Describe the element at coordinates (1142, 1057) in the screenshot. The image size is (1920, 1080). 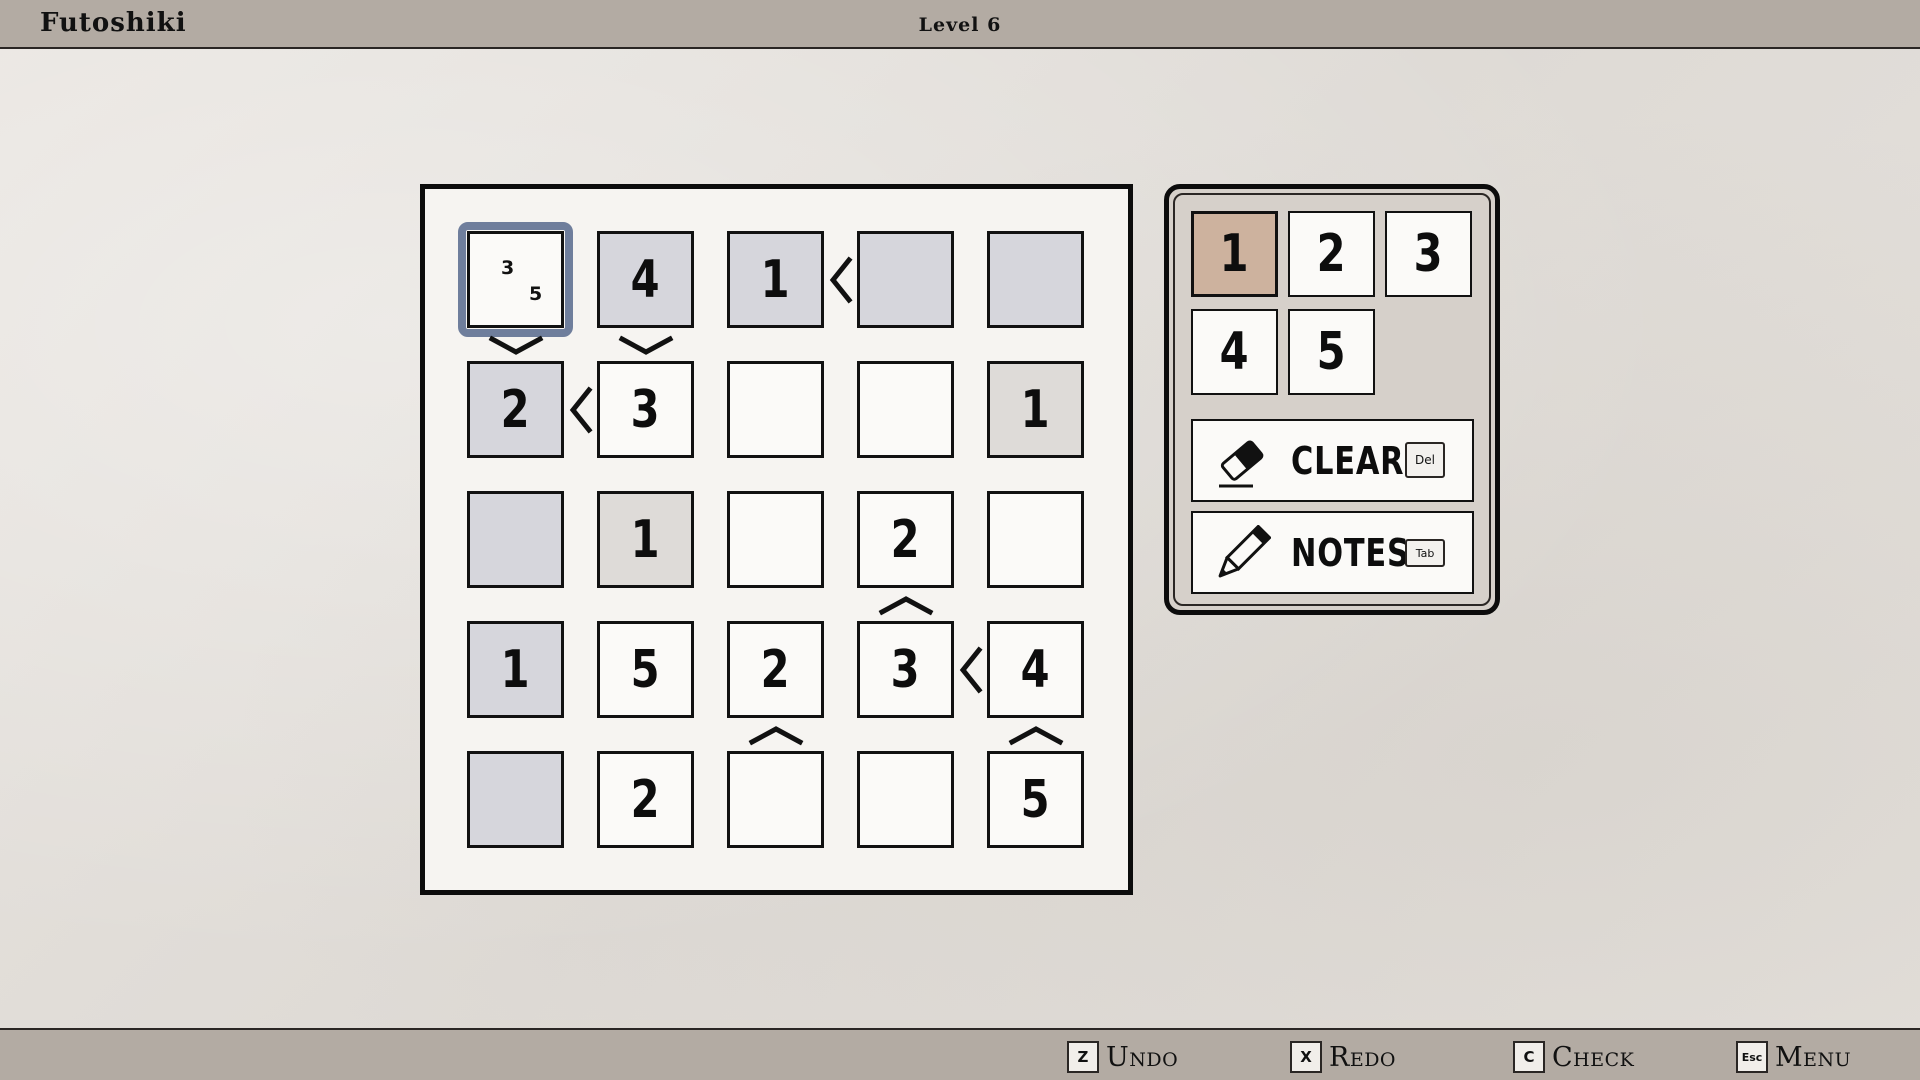
I see `undo-label: Undo` at that location.